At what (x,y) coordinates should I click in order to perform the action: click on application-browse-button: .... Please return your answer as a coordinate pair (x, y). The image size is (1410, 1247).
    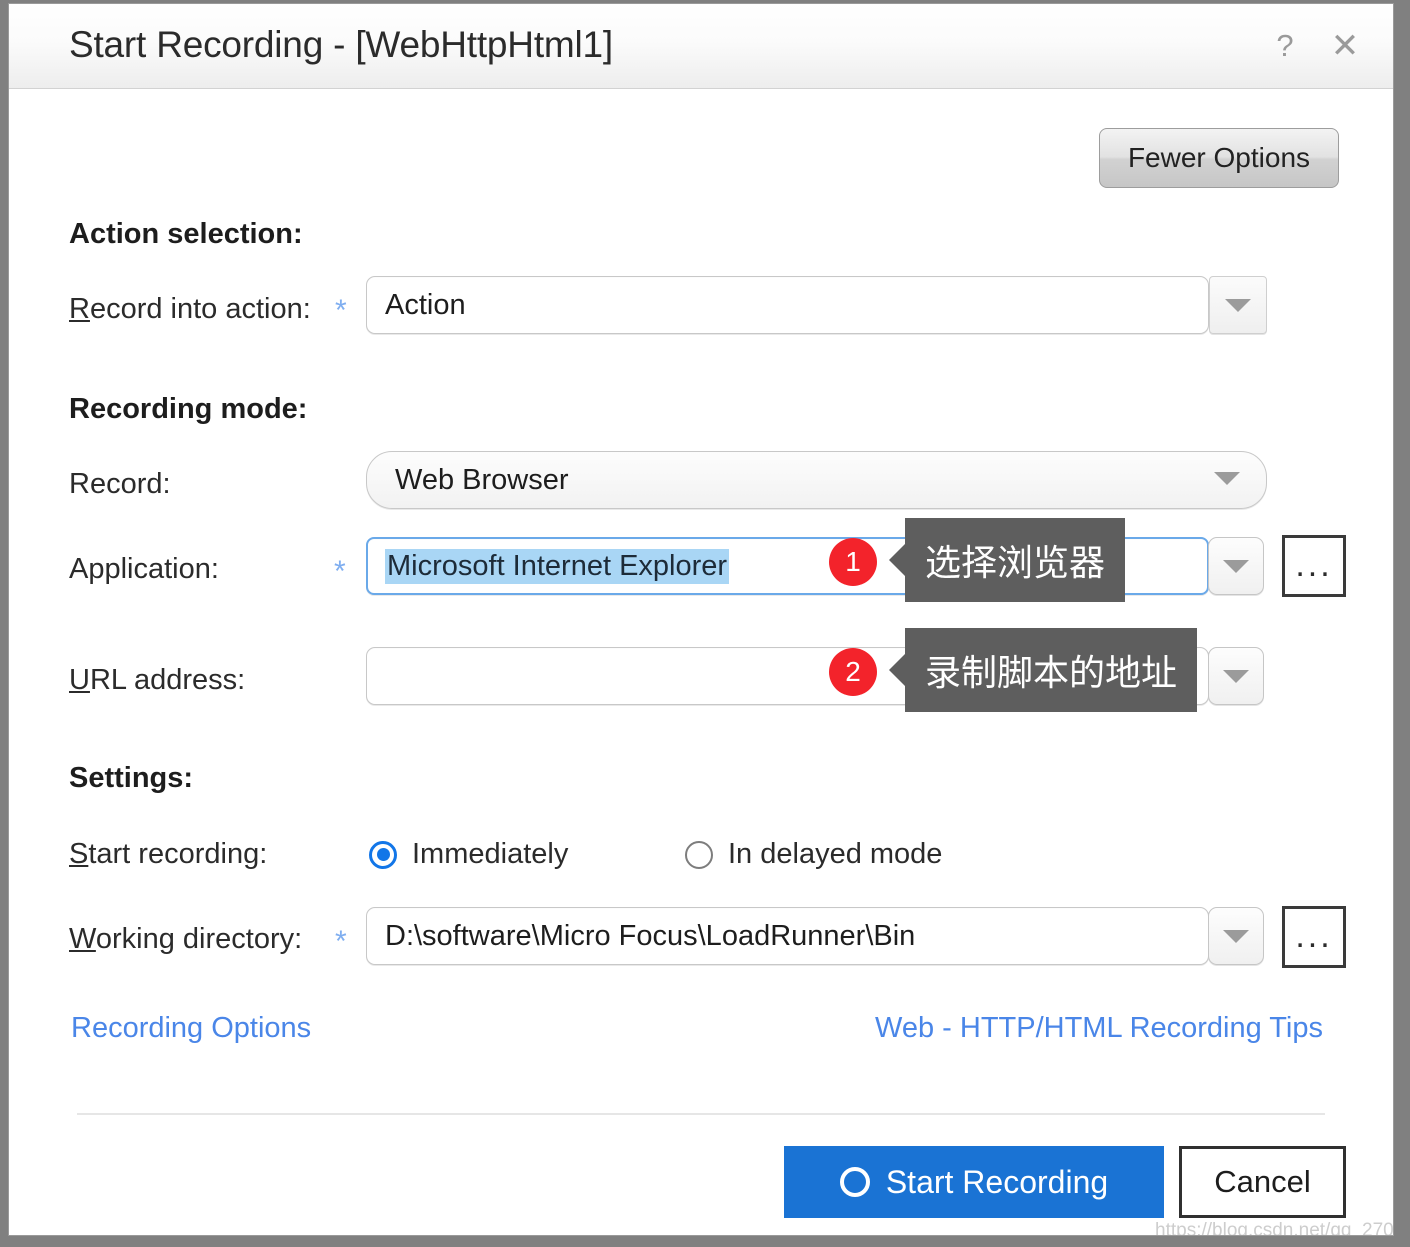
    Looking at the image, I should click on (1314, 566).